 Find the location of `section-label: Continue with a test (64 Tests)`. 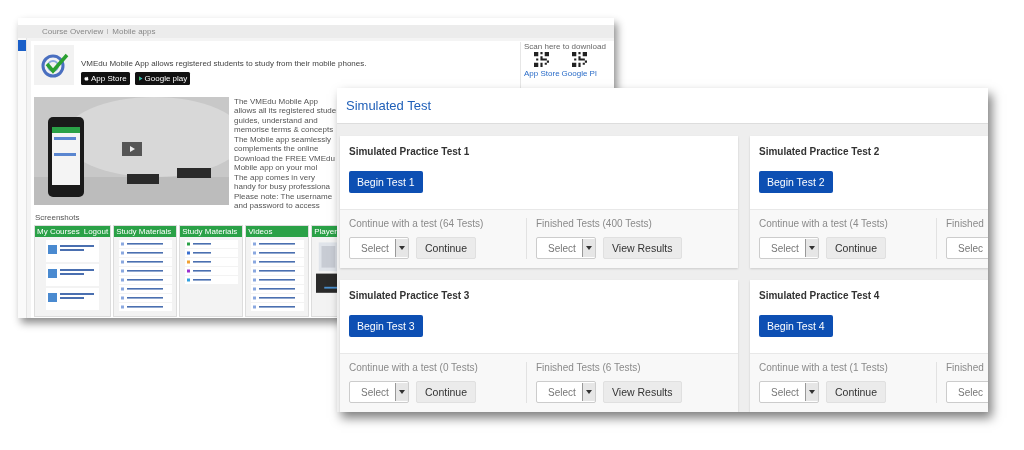

section-label: Continue with a test (64 Tests) is located at coordinates (417, 223).